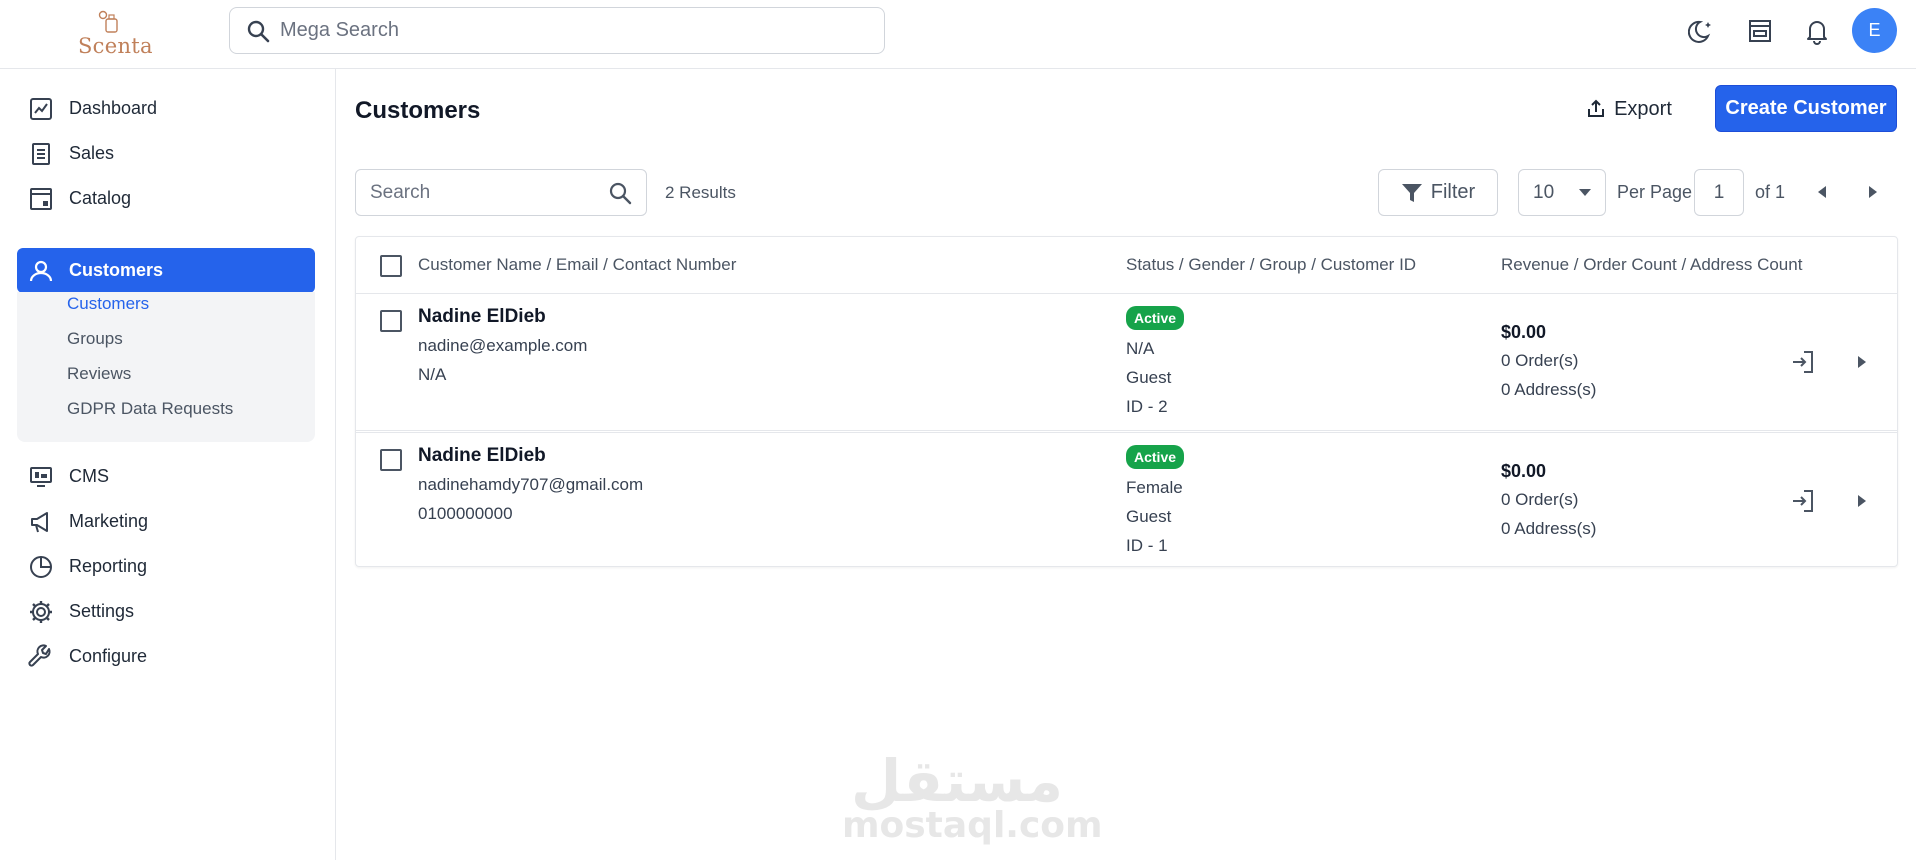 Image resolution: width=1916 pixels, height=860 pixels. What do you see at coordinates (41, 271) in the screenshot?
I see `user-icon` at bounding box center [41, 271].